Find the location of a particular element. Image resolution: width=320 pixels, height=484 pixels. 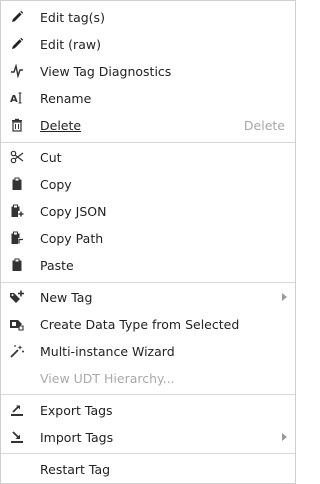

menu-item-copy-json: Copy JSON is located at coordinates (148, 211).